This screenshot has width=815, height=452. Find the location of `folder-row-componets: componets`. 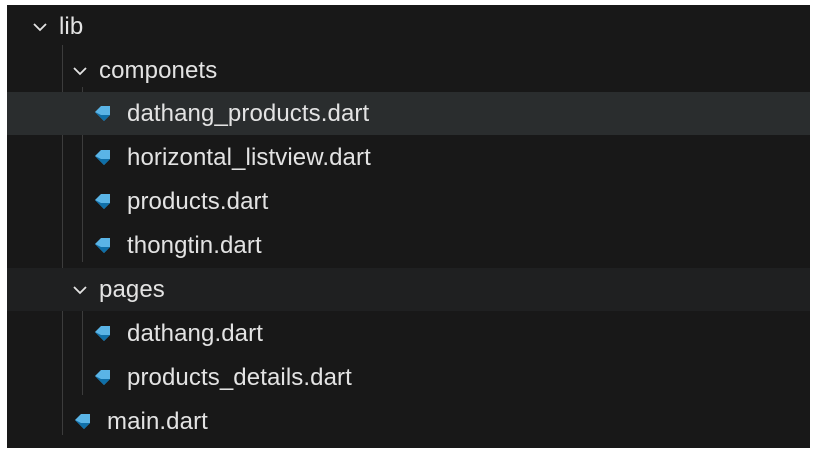

folder-row-componets: componets is located at coordinates (408, 70).